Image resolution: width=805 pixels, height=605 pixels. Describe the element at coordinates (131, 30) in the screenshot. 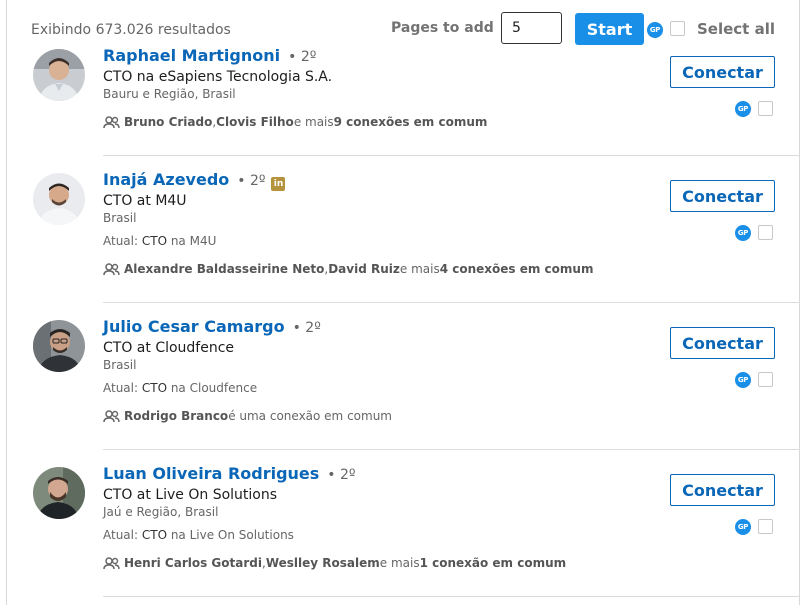

I see `results-count: Exibindo 673.026 resultados` at that location.